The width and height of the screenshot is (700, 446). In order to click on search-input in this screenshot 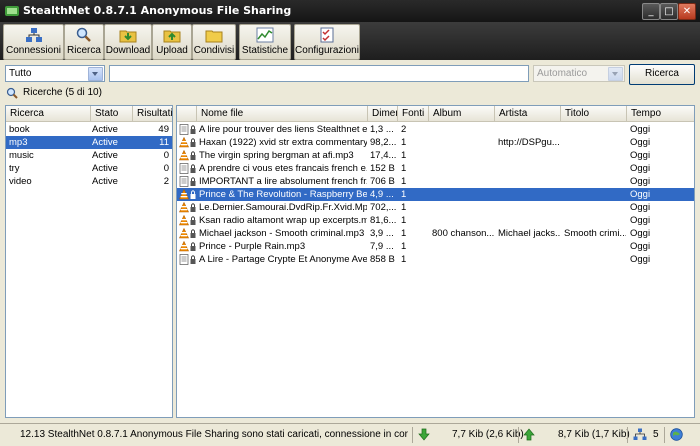, I will do `click(319, 73)`.